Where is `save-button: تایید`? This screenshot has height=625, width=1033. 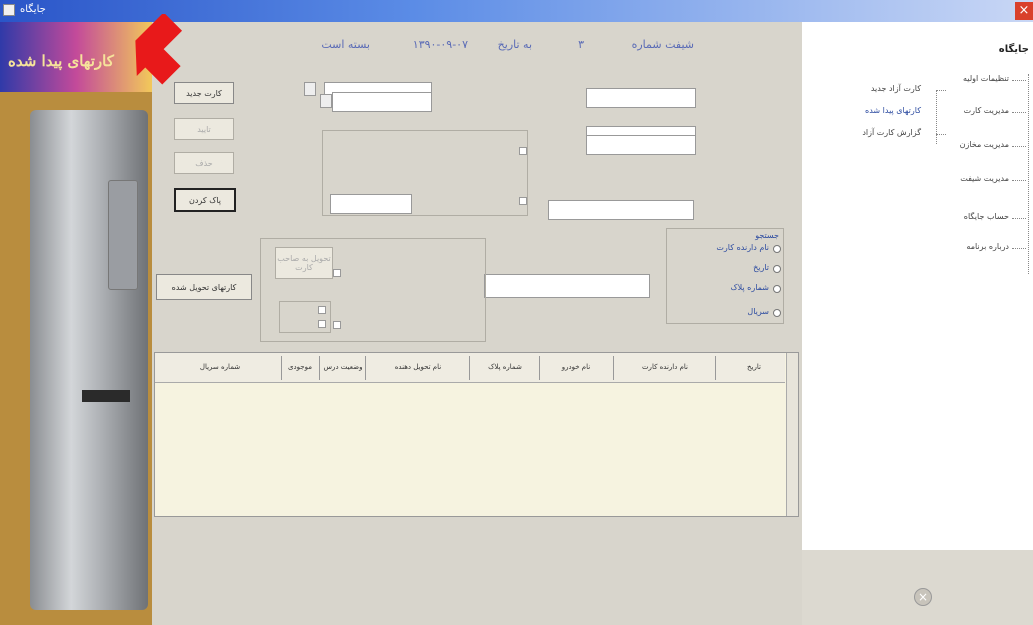
save-button: تایید is located at coordinates (204, 129).